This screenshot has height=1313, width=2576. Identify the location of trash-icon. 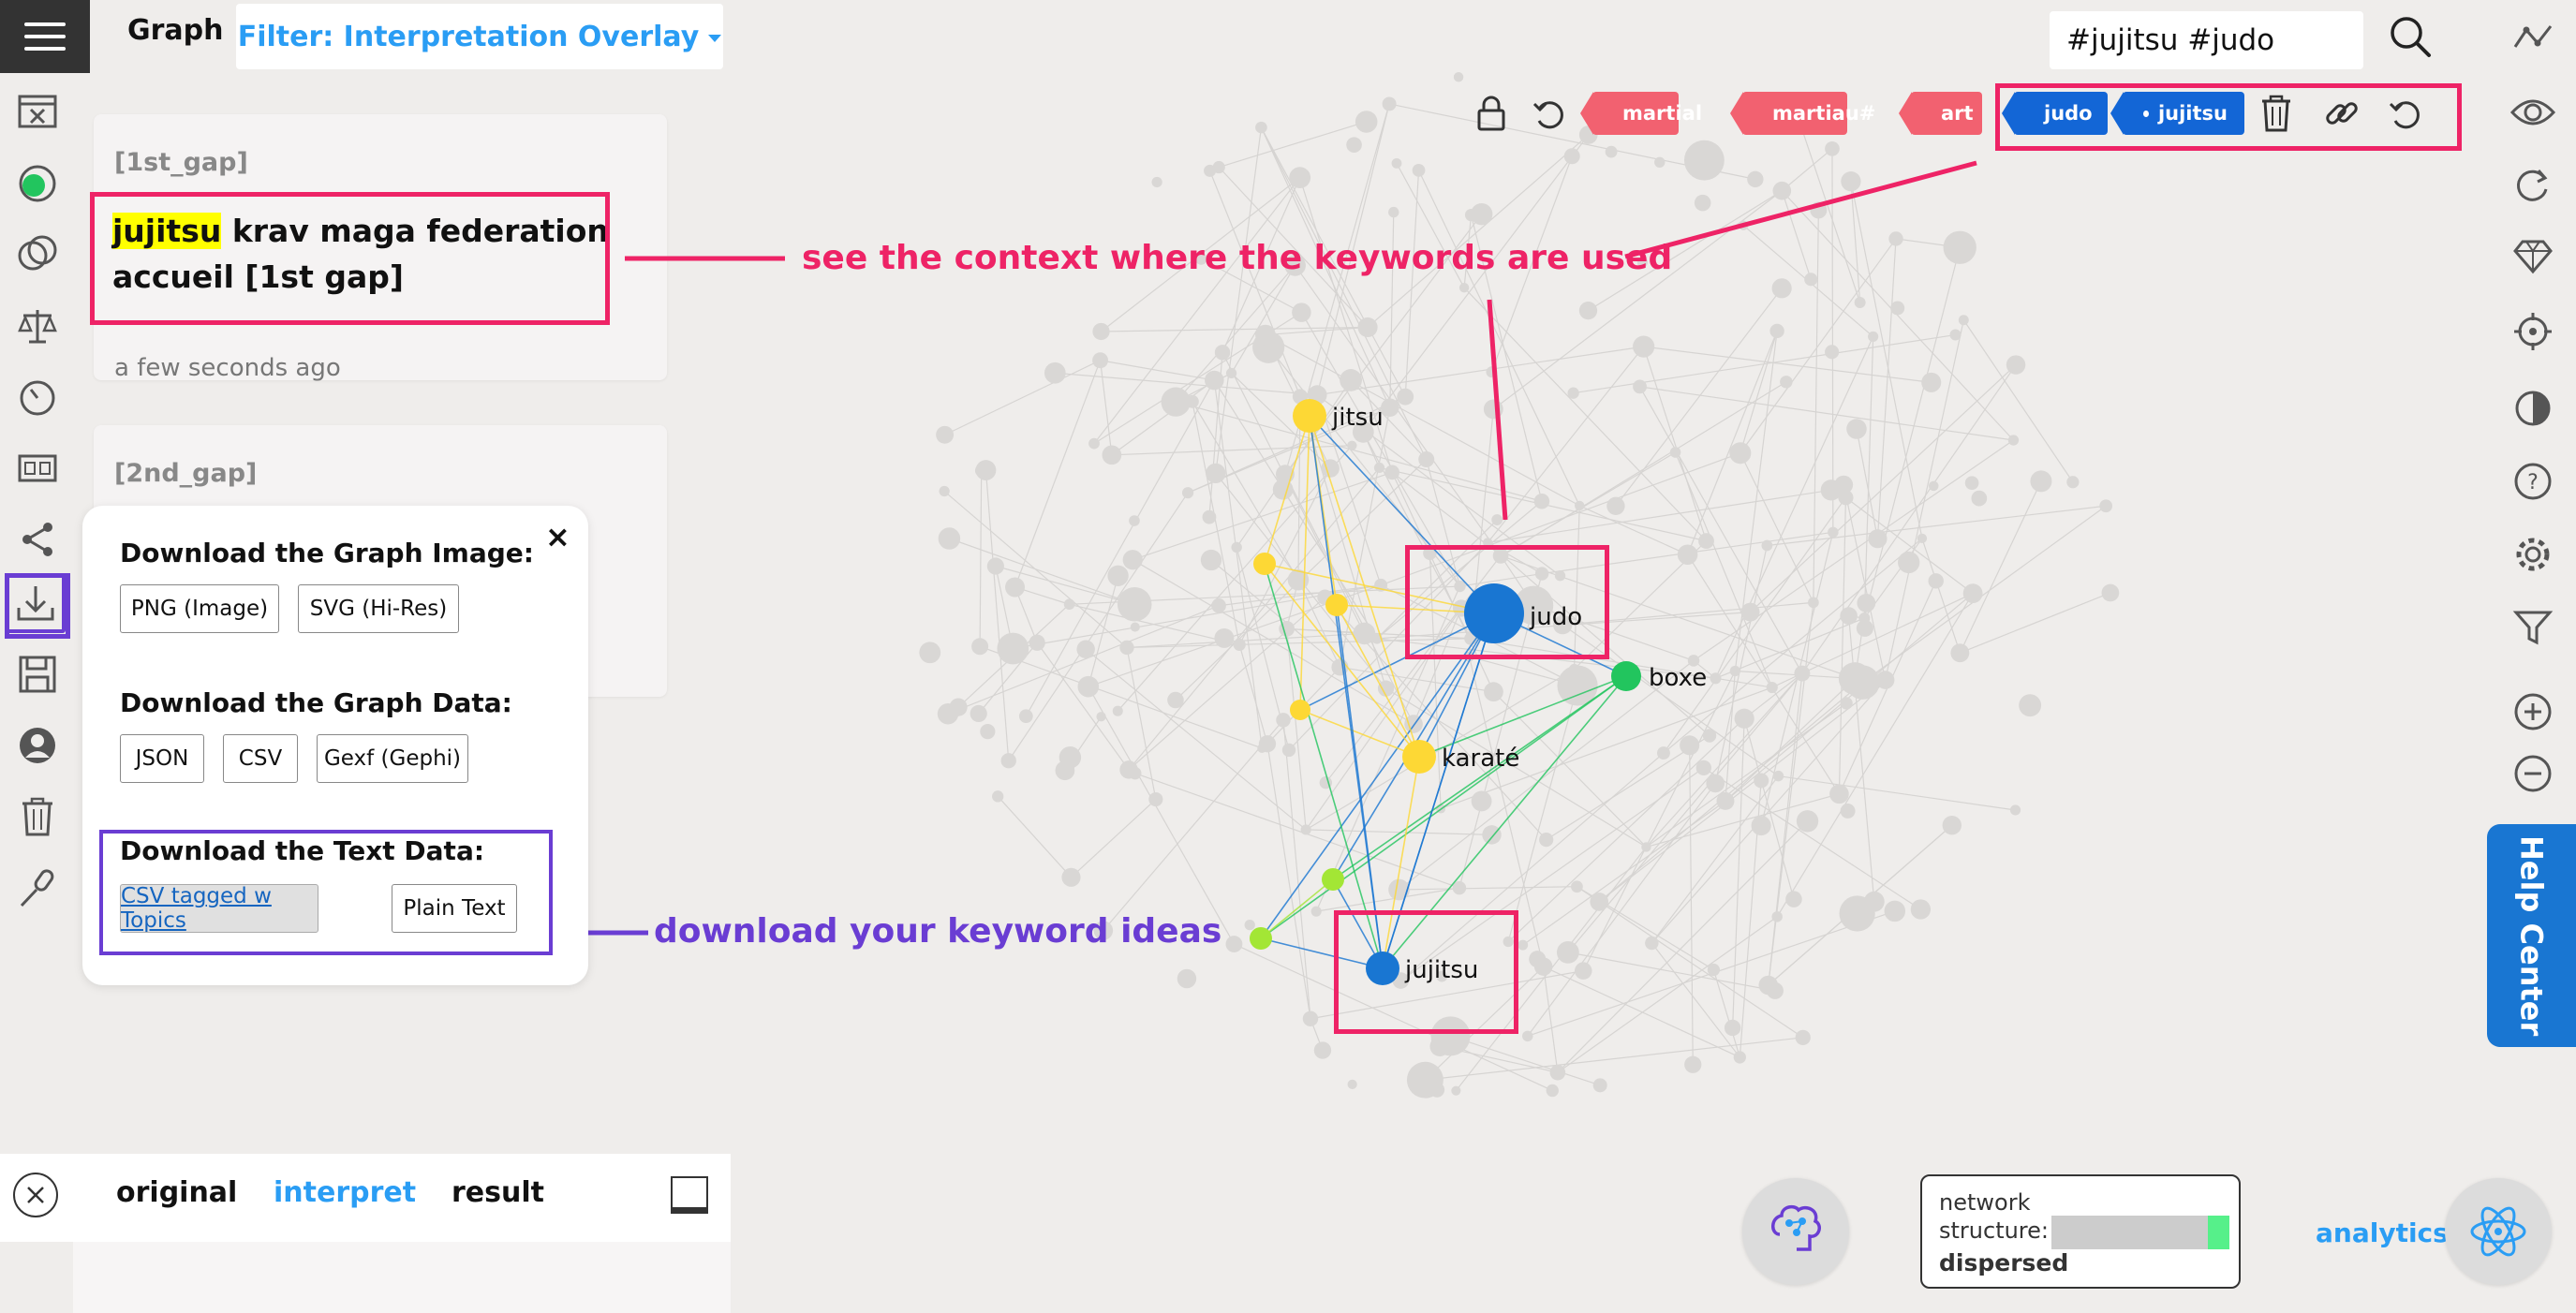
(37, 816).